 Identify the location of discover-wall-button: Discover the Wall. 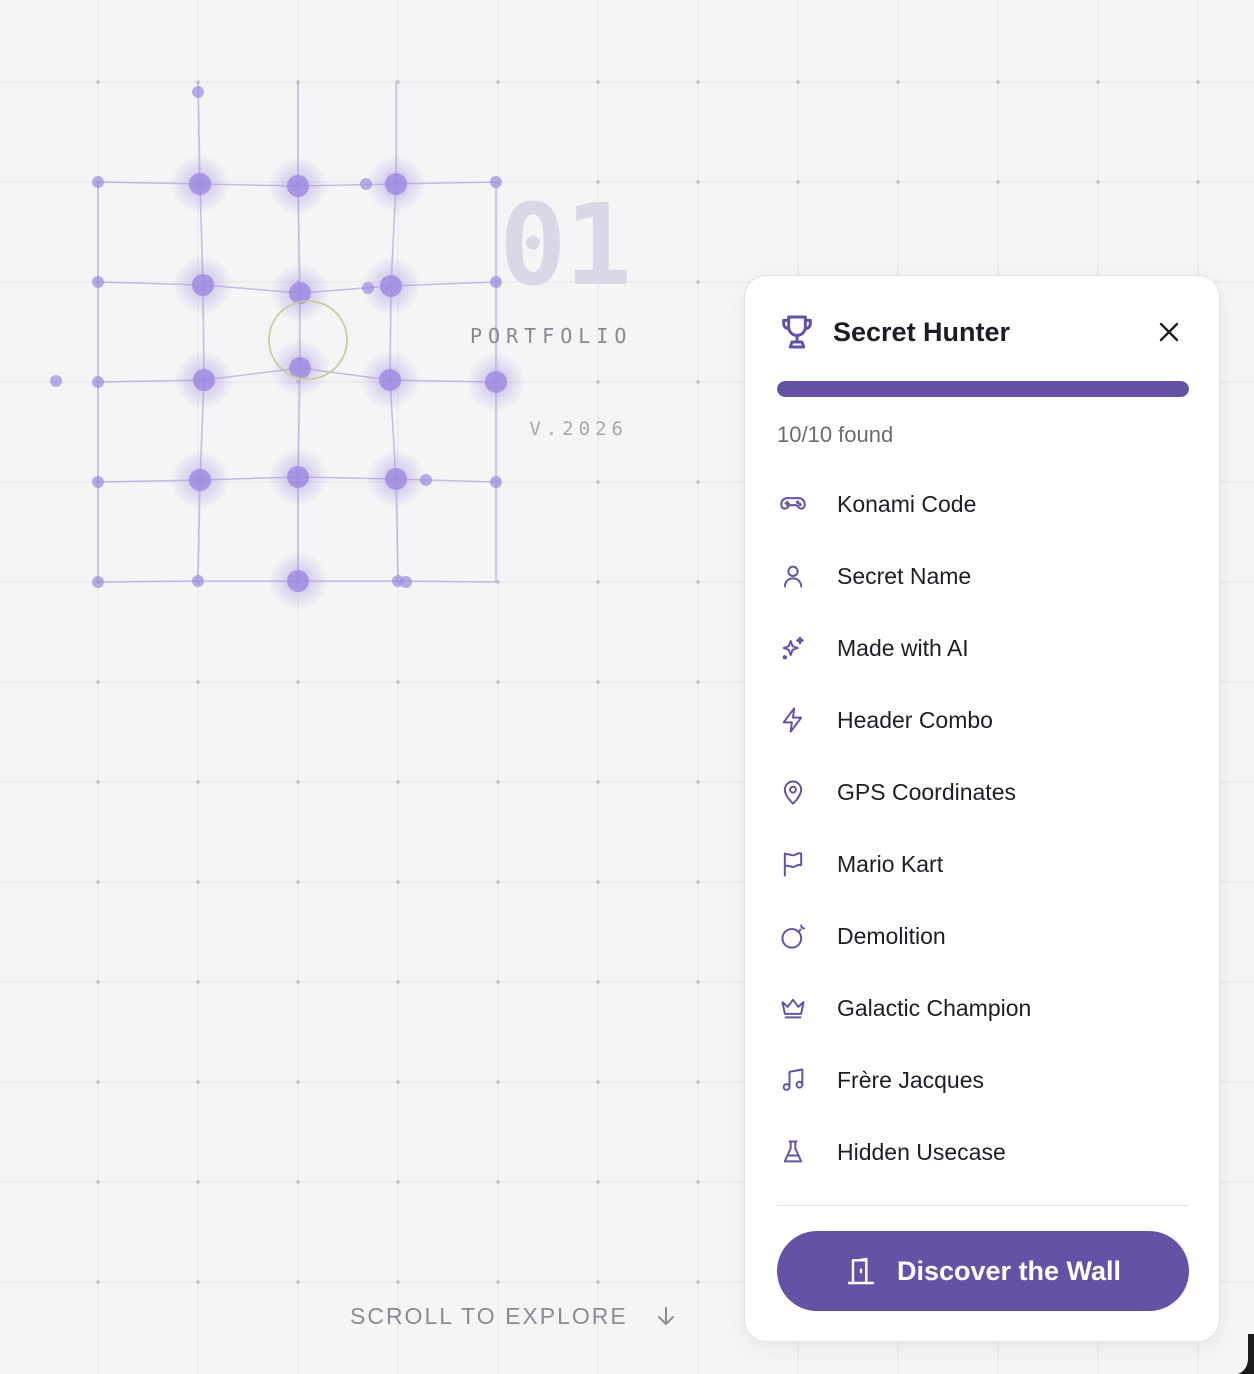
(983, 1271).